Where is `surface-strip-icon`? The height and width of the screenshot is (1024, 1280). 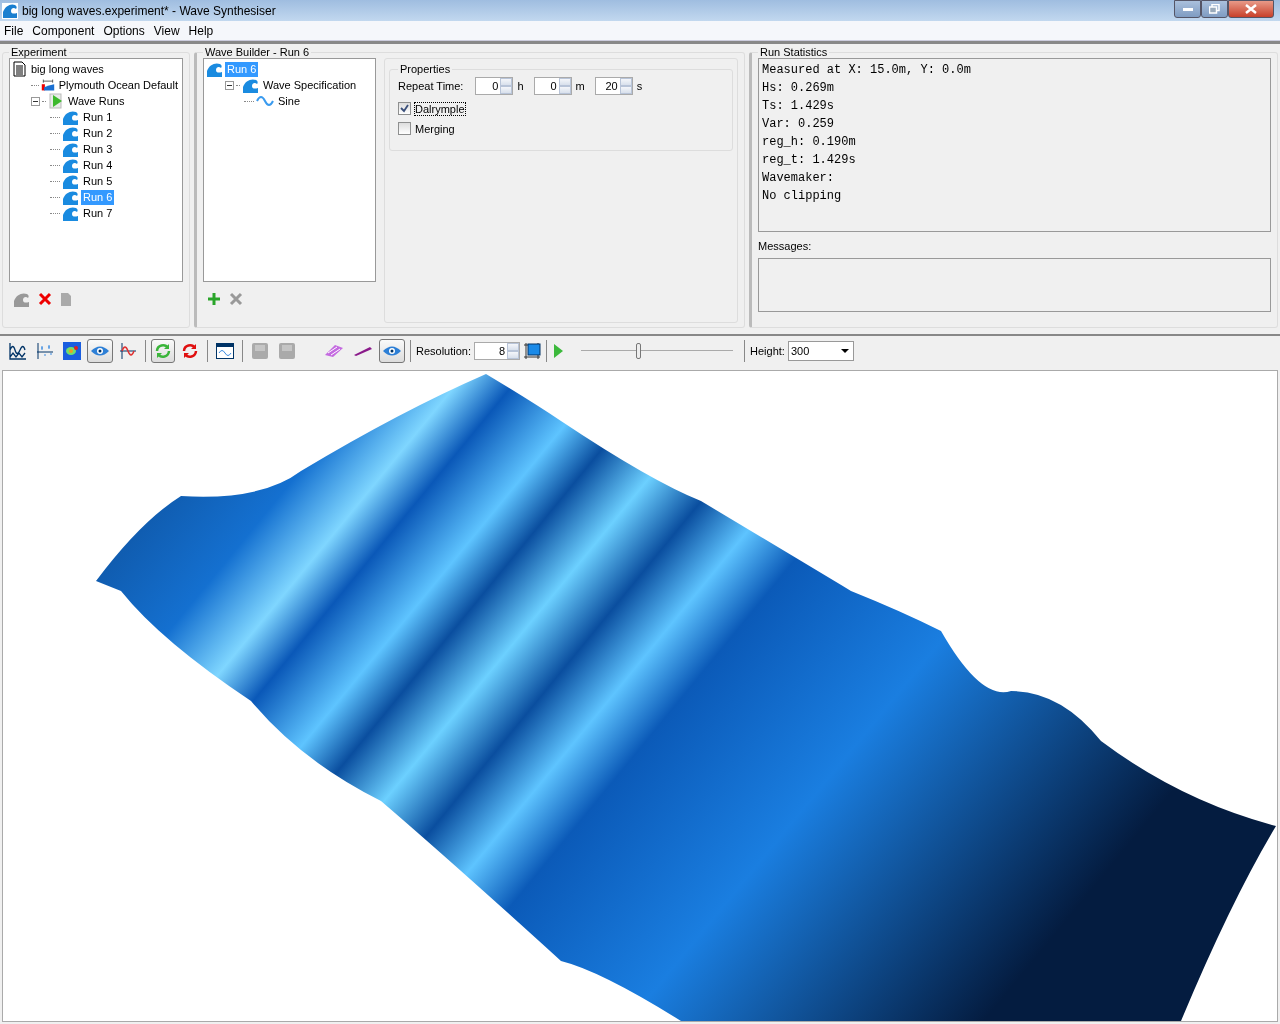
surface-strip-icon is located at coordinates (363, 351).